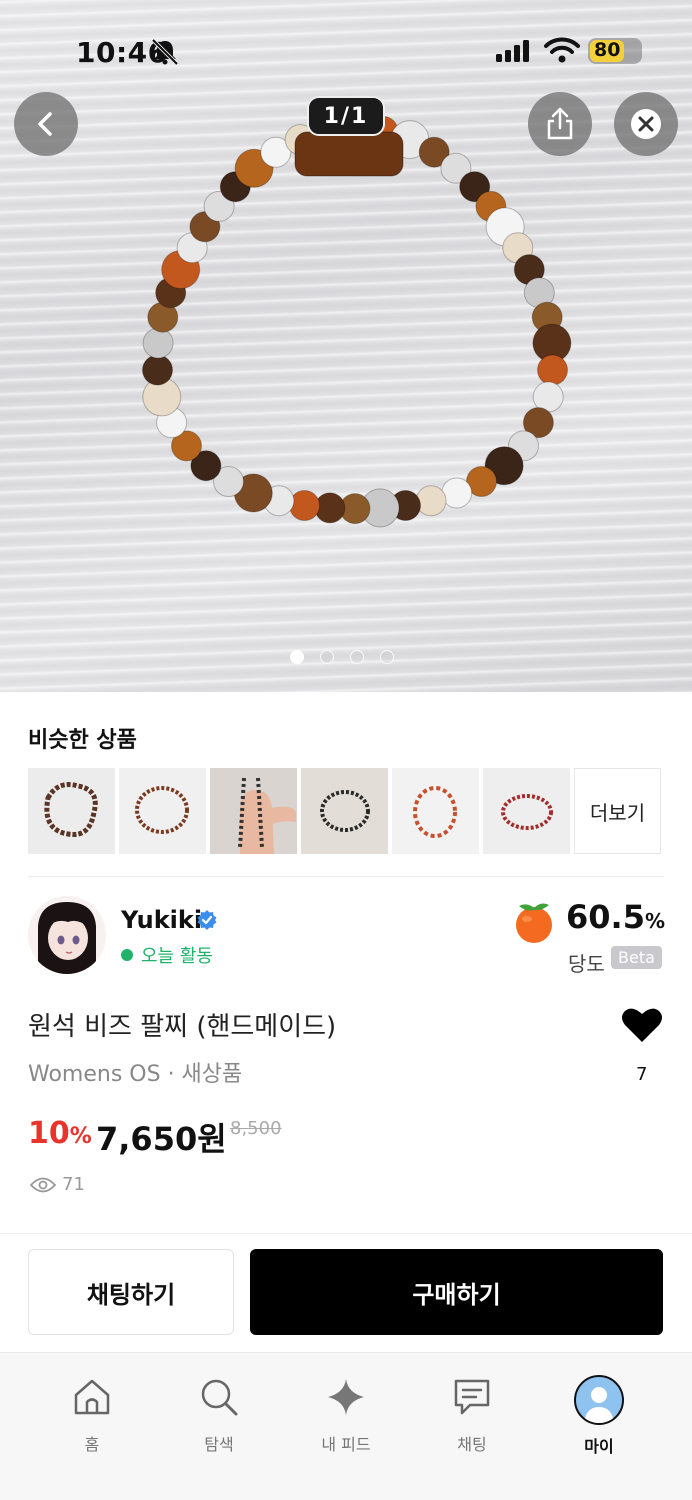 The height and width of the screenshot is (1500, 692). Describe the element at coordinates (472, 1444) in the screenshot. I see `nav-chat-label: 채팅` at that location.